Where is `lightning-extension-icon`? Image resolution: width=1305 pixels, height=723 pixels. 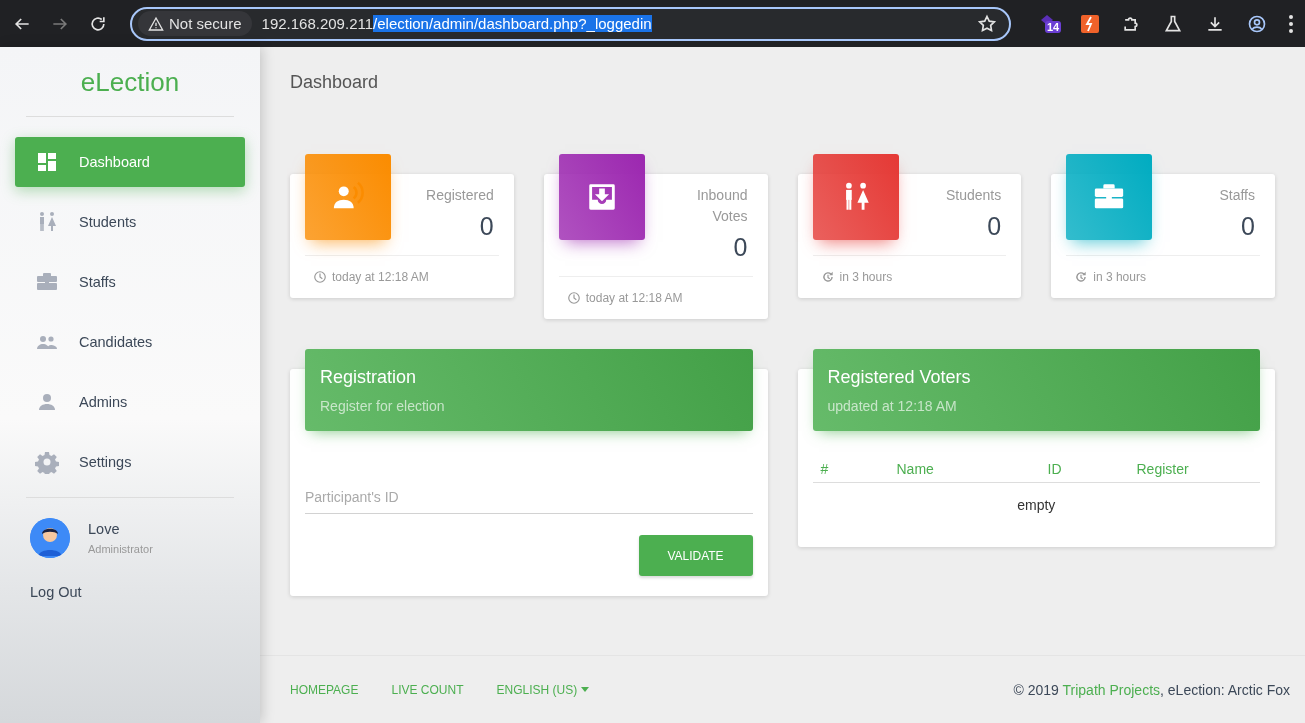 lightning-extension-icon is located at coordinates (1090, 23).